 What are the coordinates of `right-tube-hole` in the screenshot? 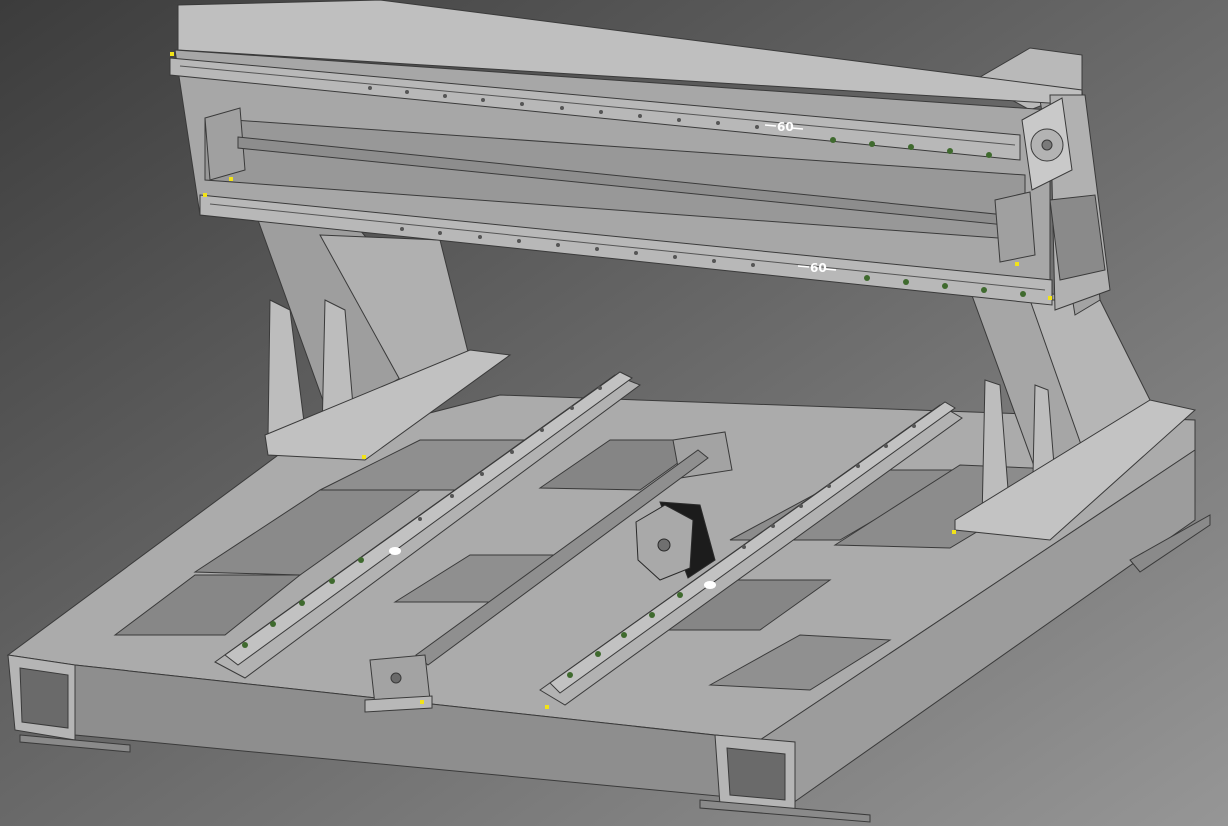 It's located at (756, 774).